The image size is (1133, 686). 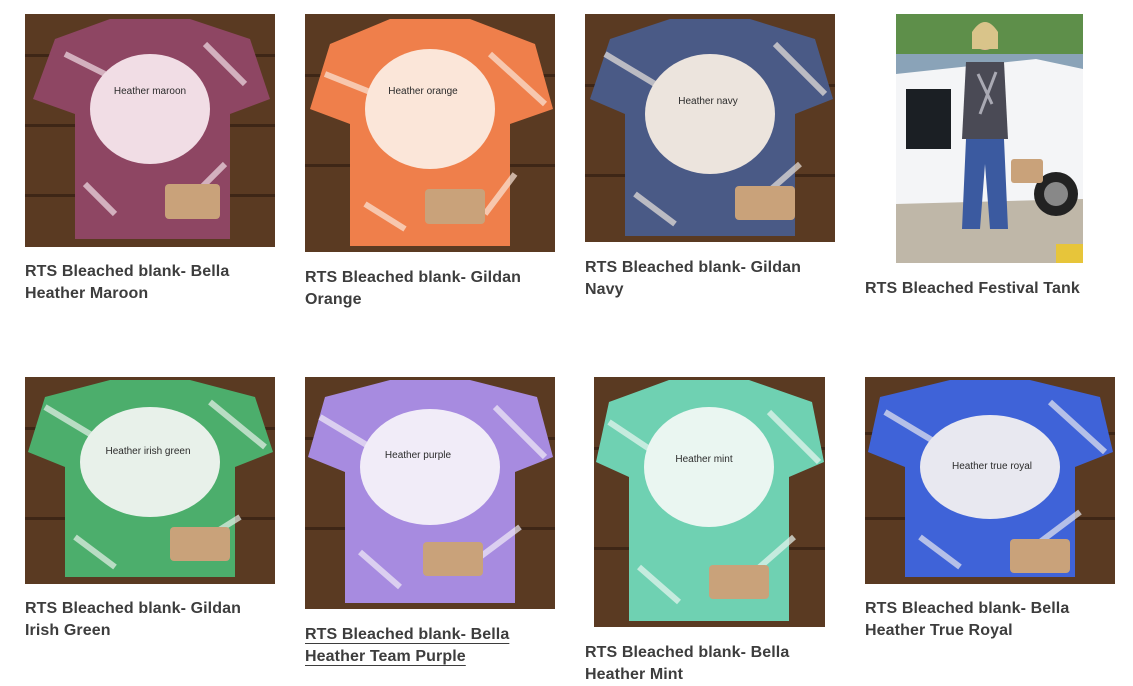 I want to click on product-title: RTS Bleached blank- Bella Heather Mint, so click(x=705, y=664).